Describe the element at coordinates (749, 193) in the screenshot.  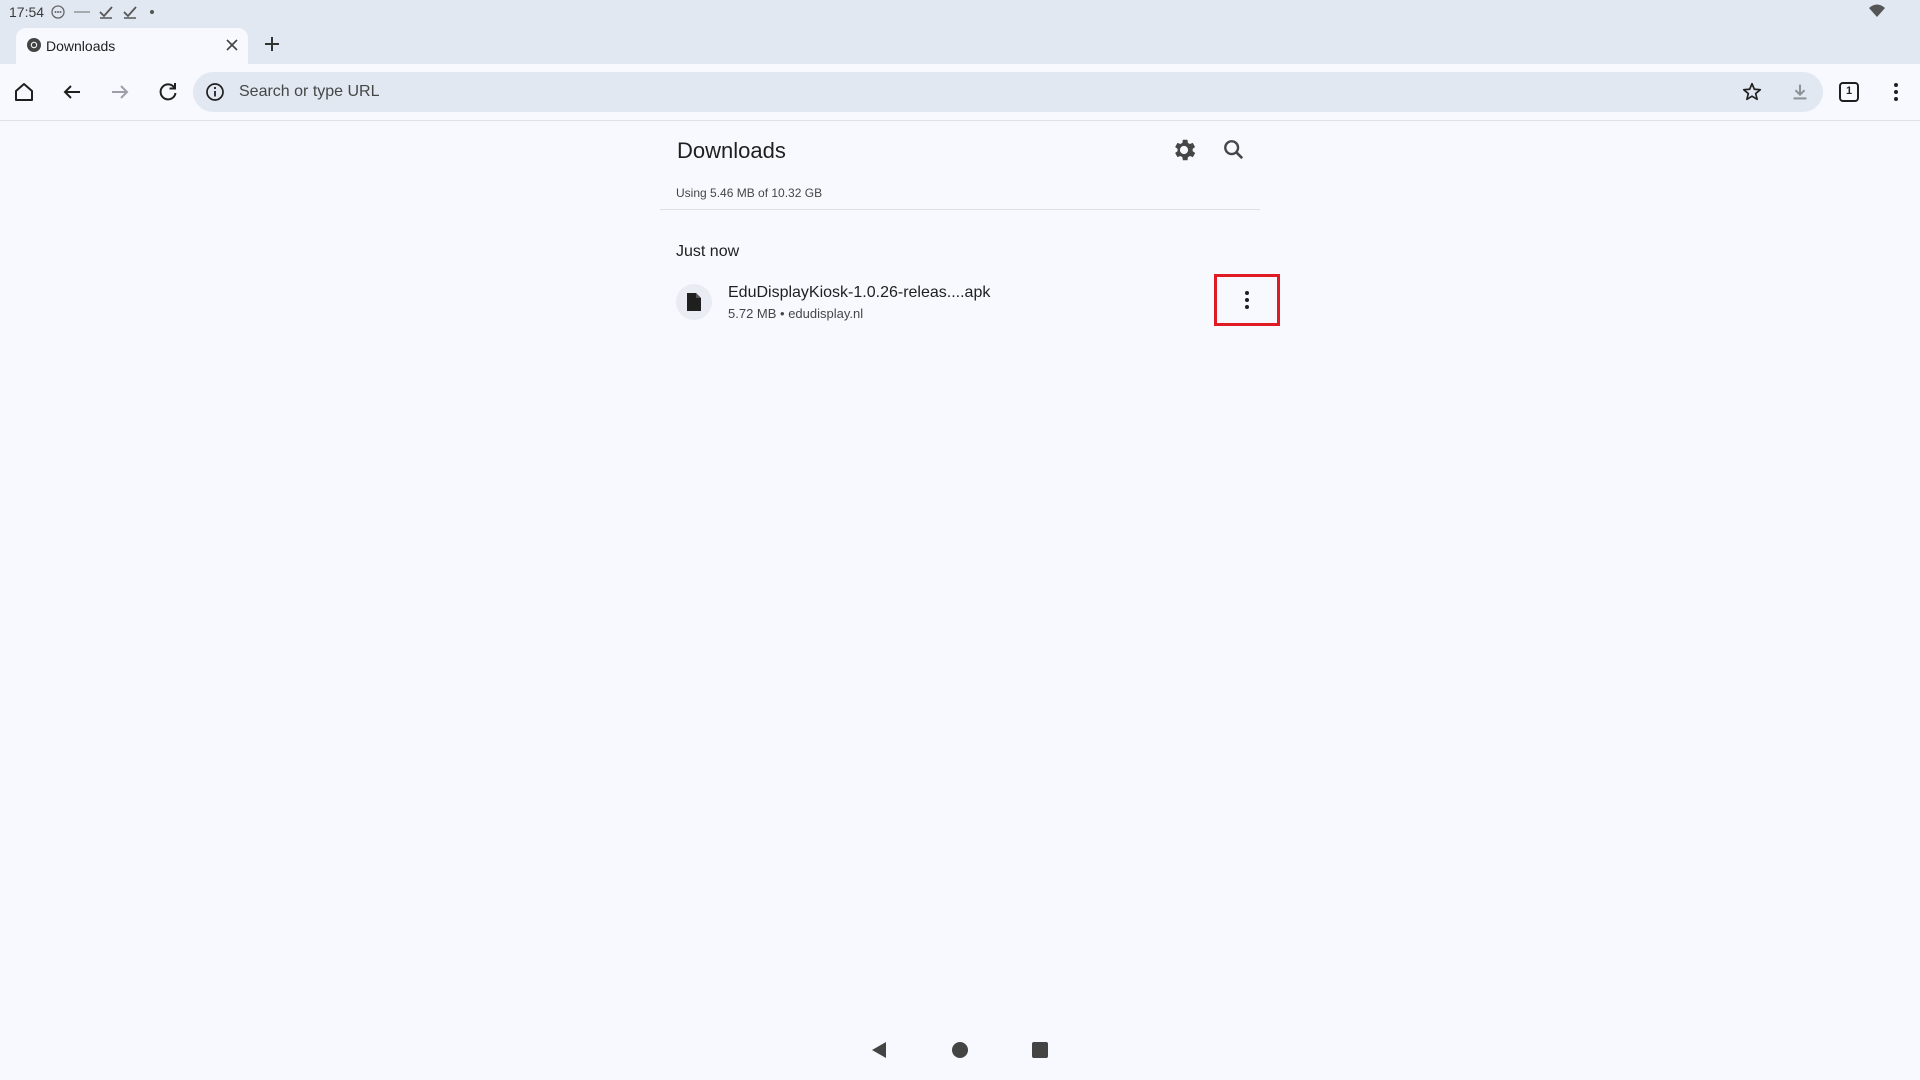
I see `storage-usage: Using 5.46 MB of 10.32 GB` at that location.